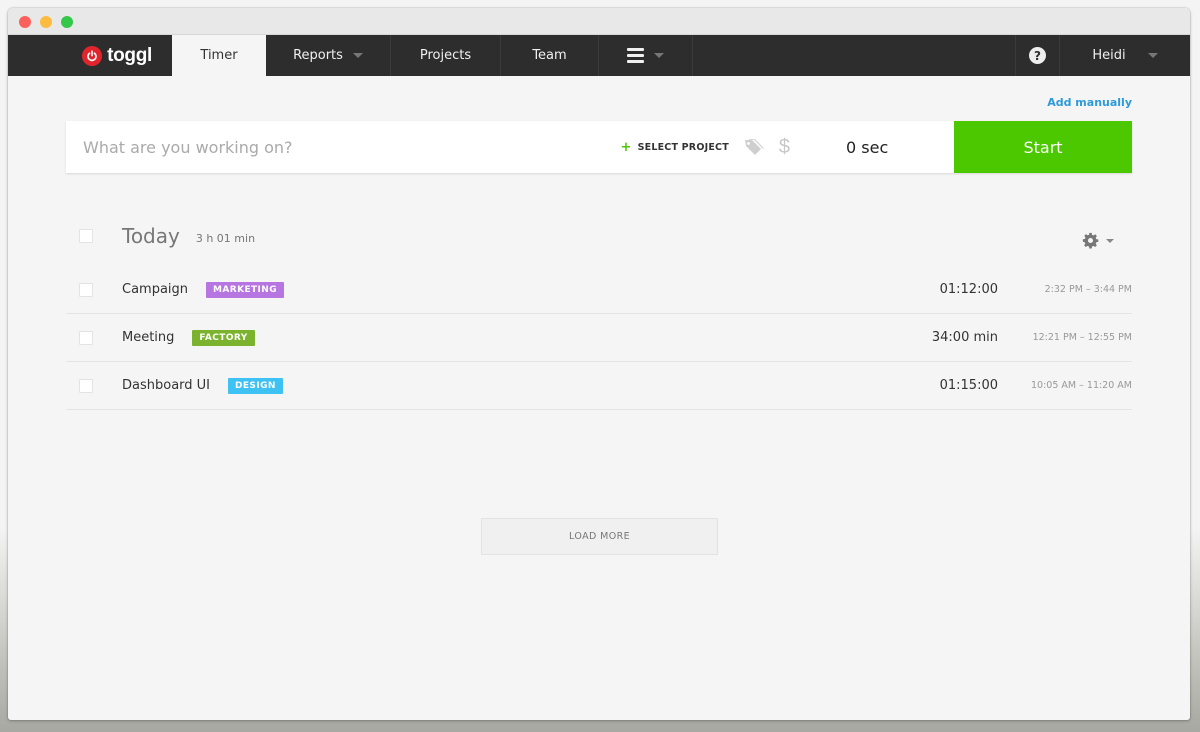 The width and height of the screenshot is (1200, 732). Describe the element at coordinates (245, 289) in the screenshot. I see `project-badge: MARKETING` at that location.